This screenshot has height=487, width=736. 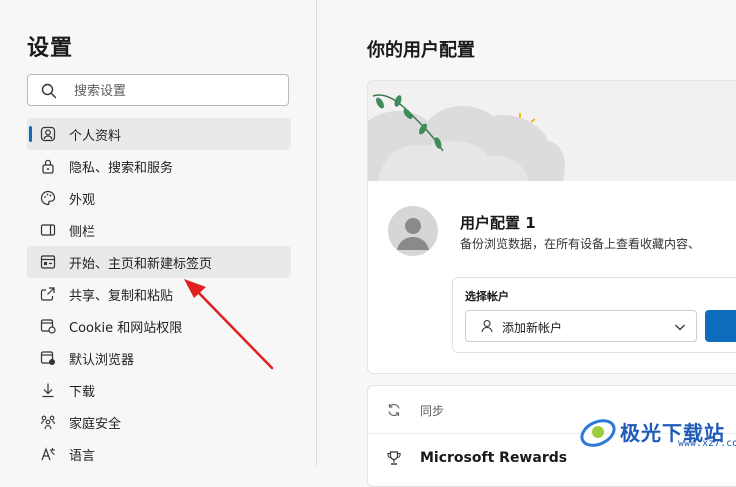 What do you see at coordinates (48, 326) in the screenshot?
I see `cookie-icon` at bounding box center [48, 326].